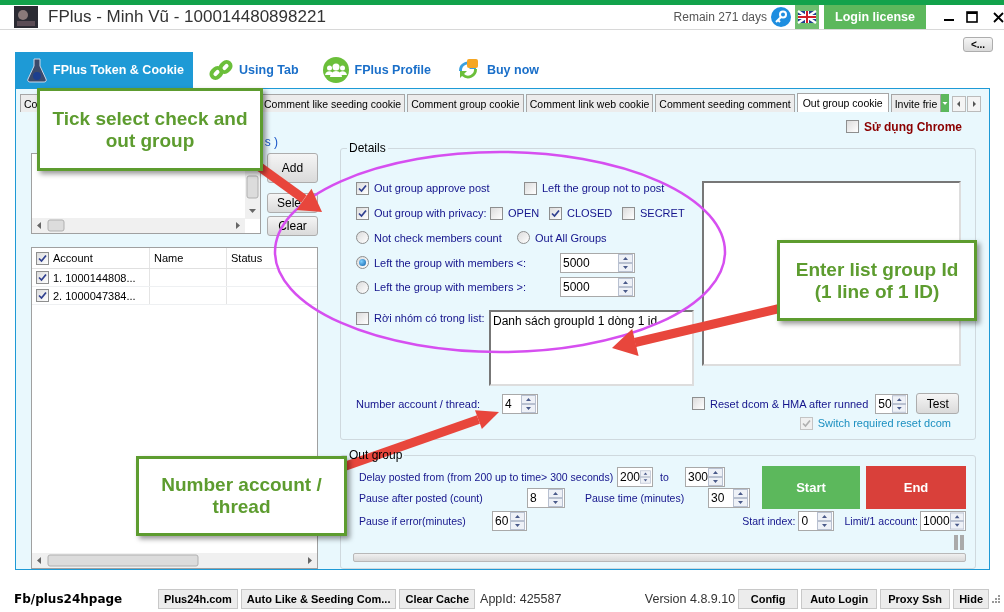  Describe the element at coordinates (635, 497) in the screenshot. I see `field-label: Pause time (minutes)` at that location.